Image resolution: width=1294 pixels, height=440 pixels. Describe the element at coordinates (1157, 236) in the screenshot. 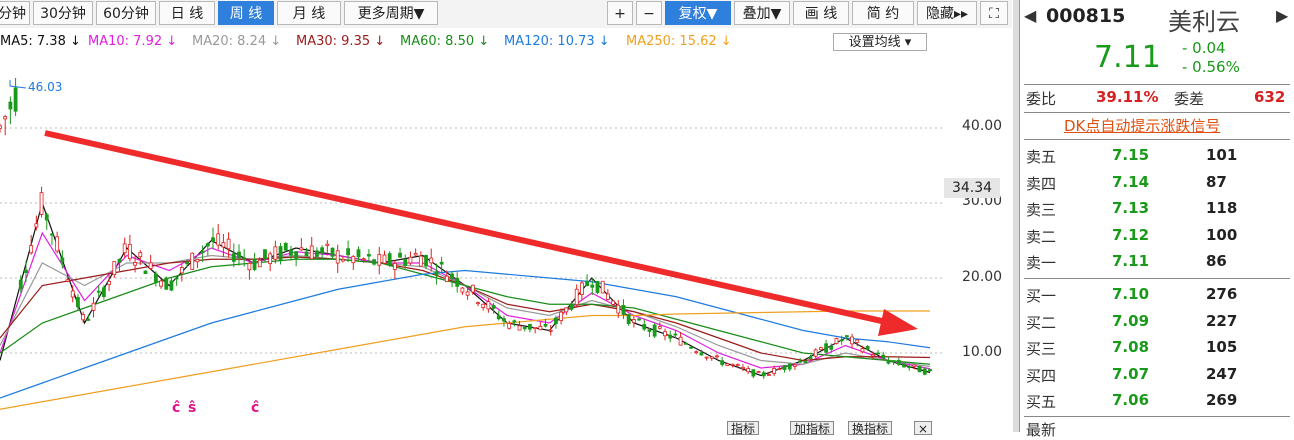

I see `sell-row: 卖二 7.12 100` at that location.